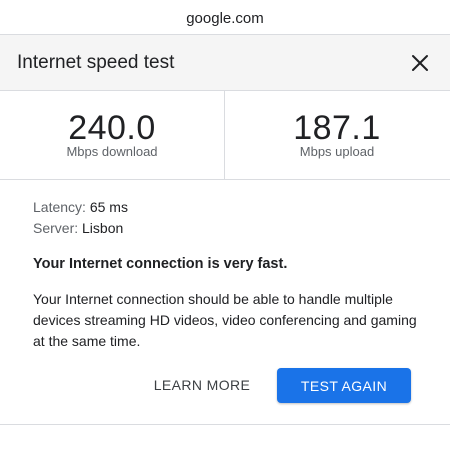  Describe the element at coordinates (96, 62) in the screenshot. I see `dialog-title: Internet speed test` at that location.